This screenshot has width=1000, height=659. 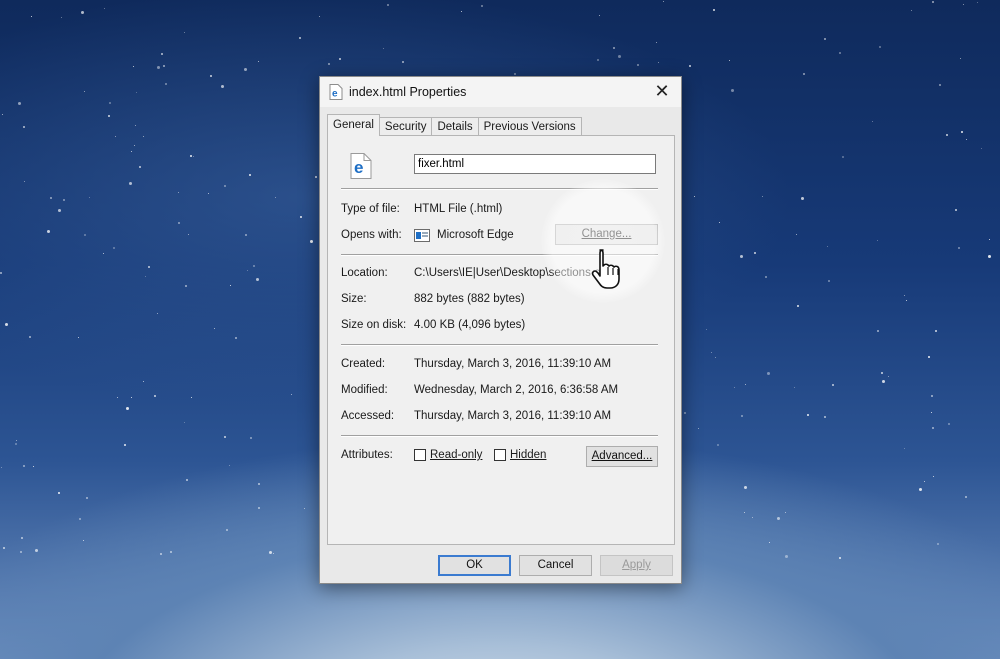 What do you see at coordinates (500, 92) in the screenshot?
I see `title-bar: e index.html Properties ✕` at bounding box center [500, 92].